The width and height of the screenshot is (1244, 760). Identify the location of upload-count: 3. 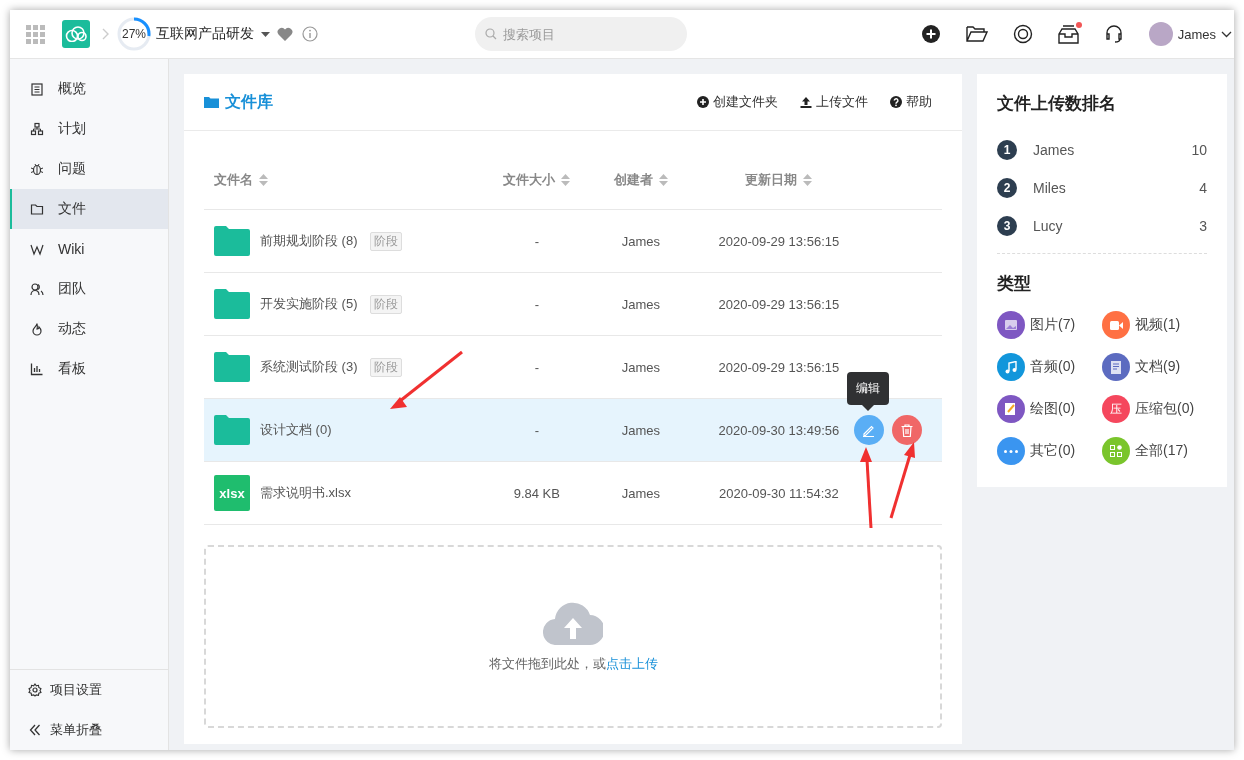
(1203, 226).